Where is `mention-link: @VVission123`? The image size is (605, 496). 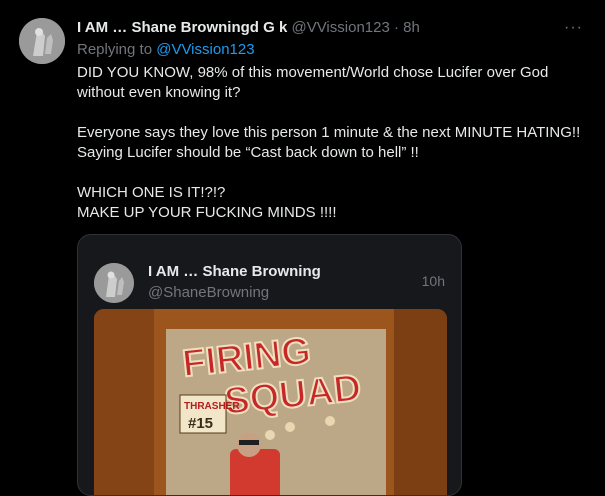
mention-link: @VVission123 is located at coordinates (205, 49).